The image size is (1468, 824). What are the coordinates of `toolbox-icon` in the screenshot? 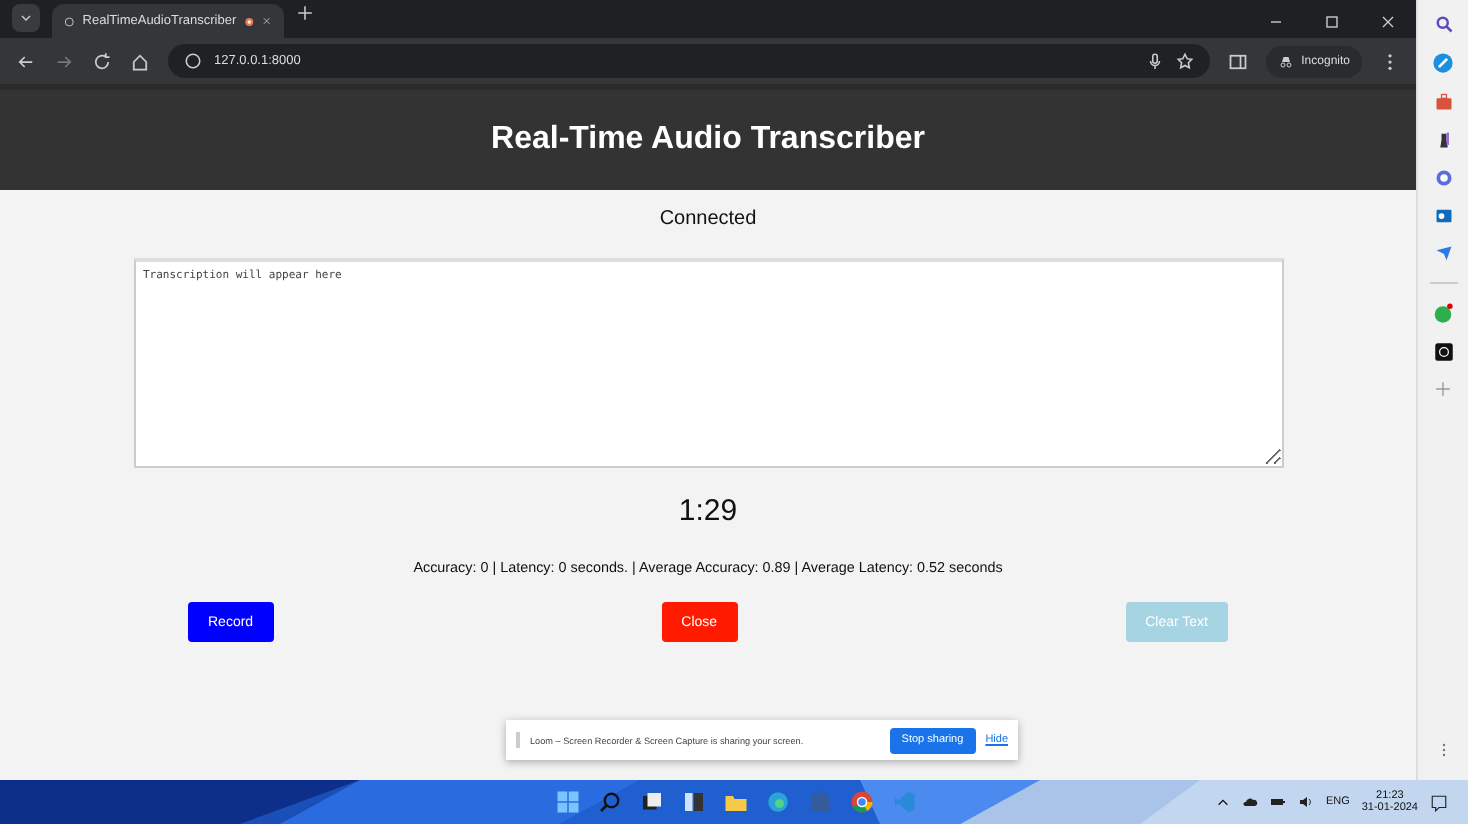 It's located at (1443, 102).